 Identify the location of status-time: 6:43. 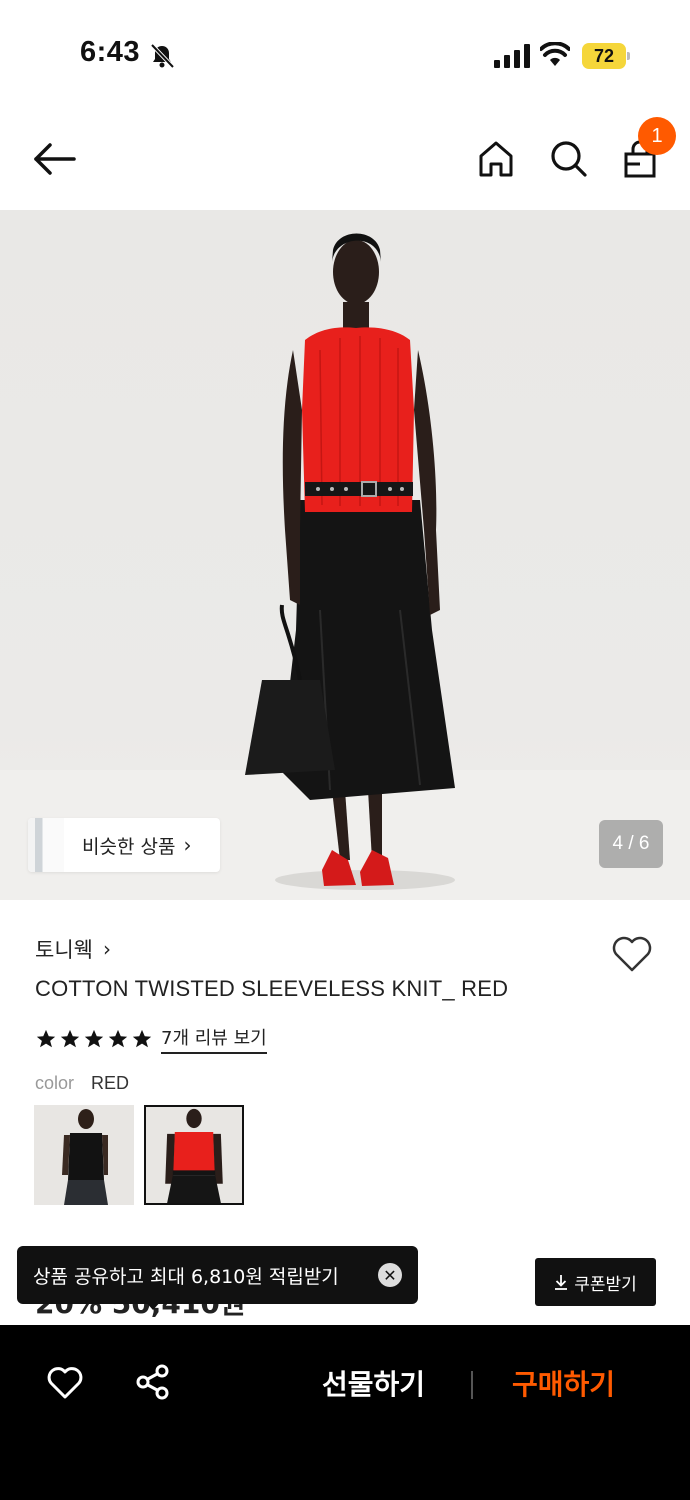
(110, 52).